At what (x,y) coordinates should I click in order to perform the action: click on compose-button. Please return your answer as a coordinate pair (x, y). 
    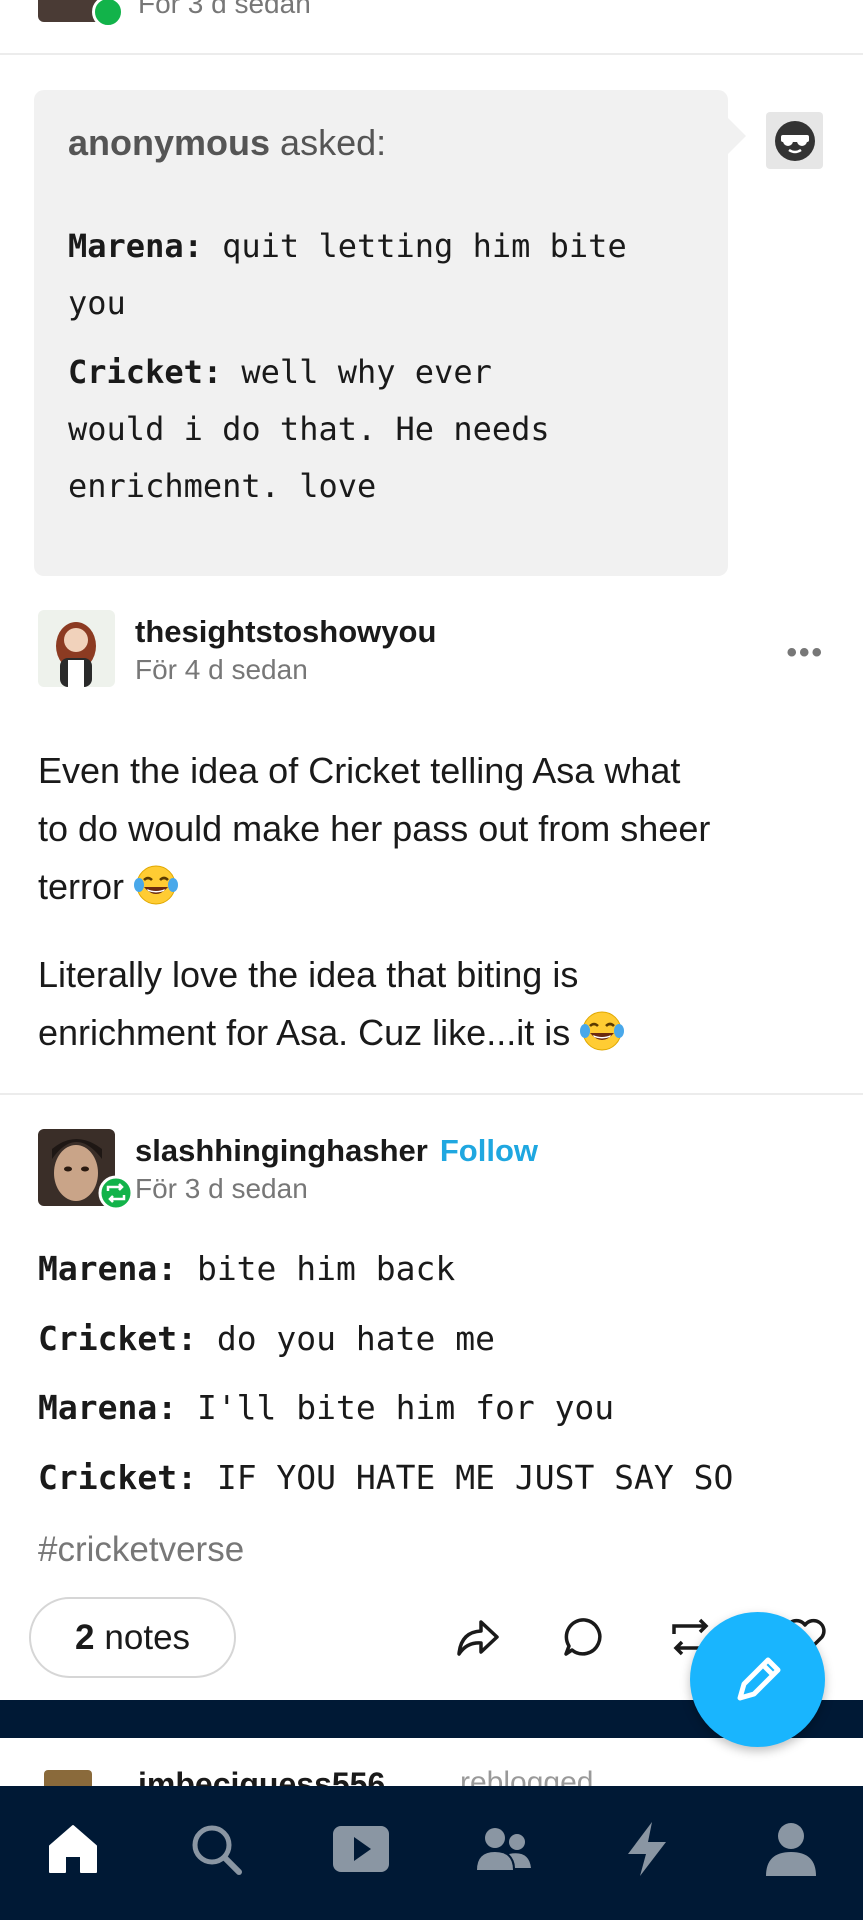
    Looking at the image, I should click on (757, 1679).